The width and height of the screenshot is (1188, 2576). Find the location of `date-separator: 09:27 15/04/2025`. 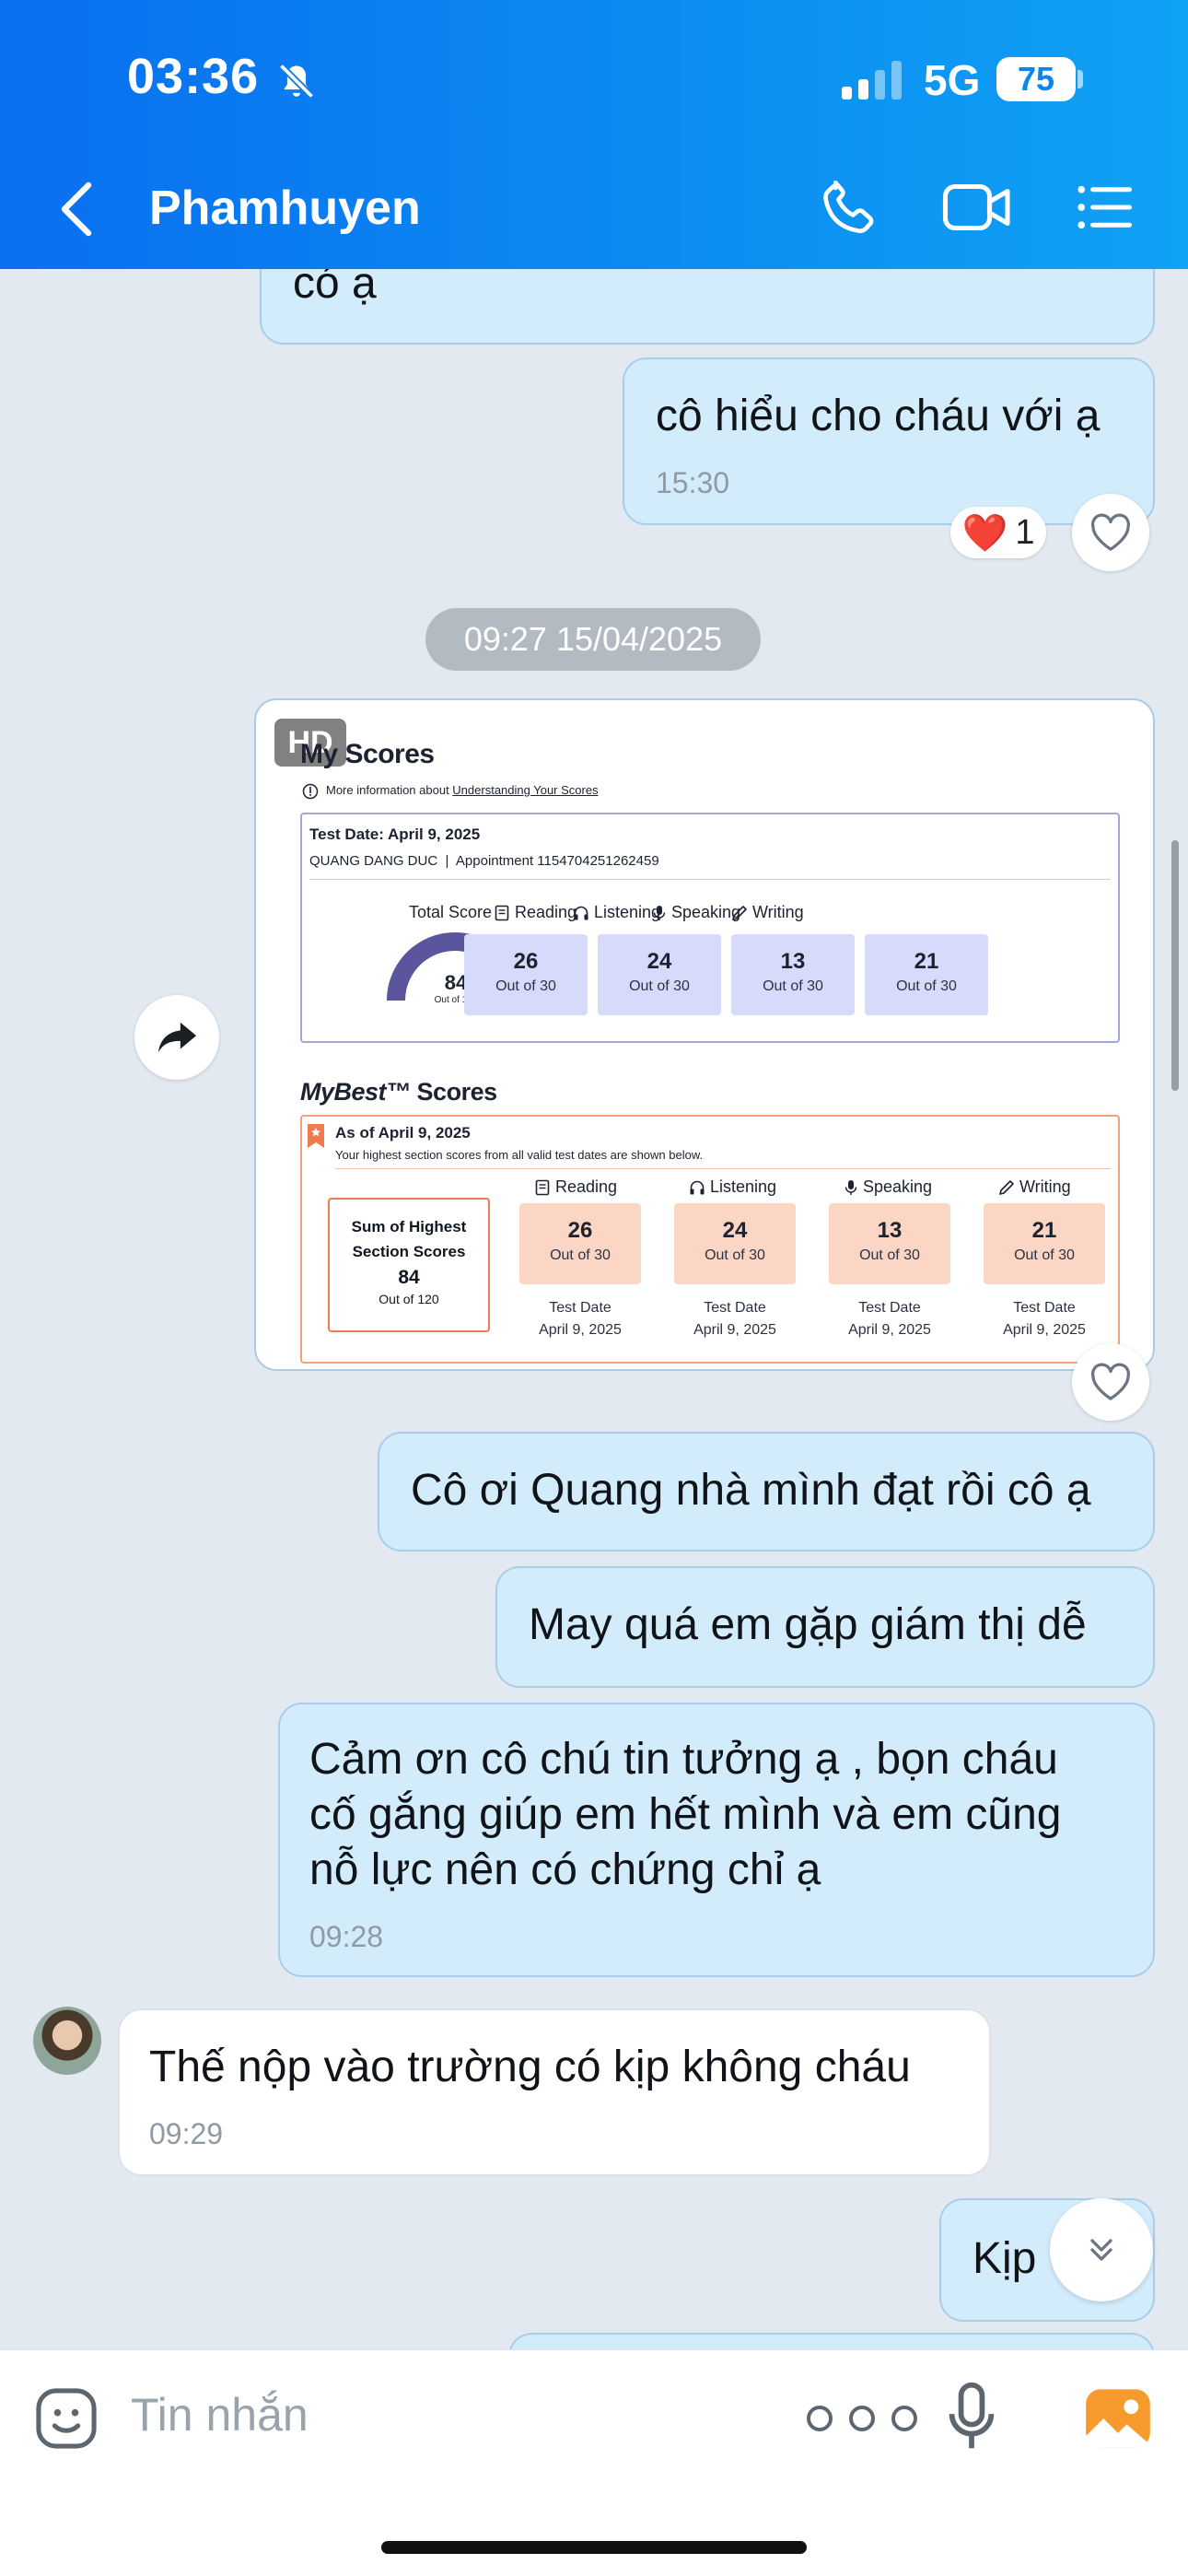

date-separator: 09:27 15/04/2025 is located at coordinates (593, 639).